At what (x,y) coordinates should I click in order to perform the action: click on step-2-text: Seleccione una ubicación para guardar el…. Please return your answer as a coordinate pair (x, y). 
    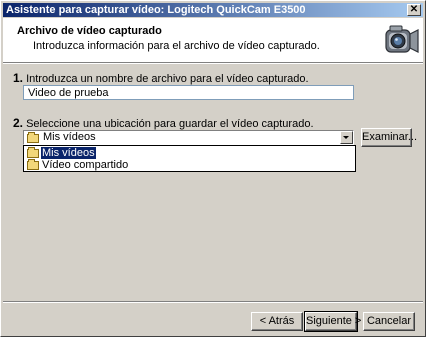
    Looking at the image, I should click on (170, 124).